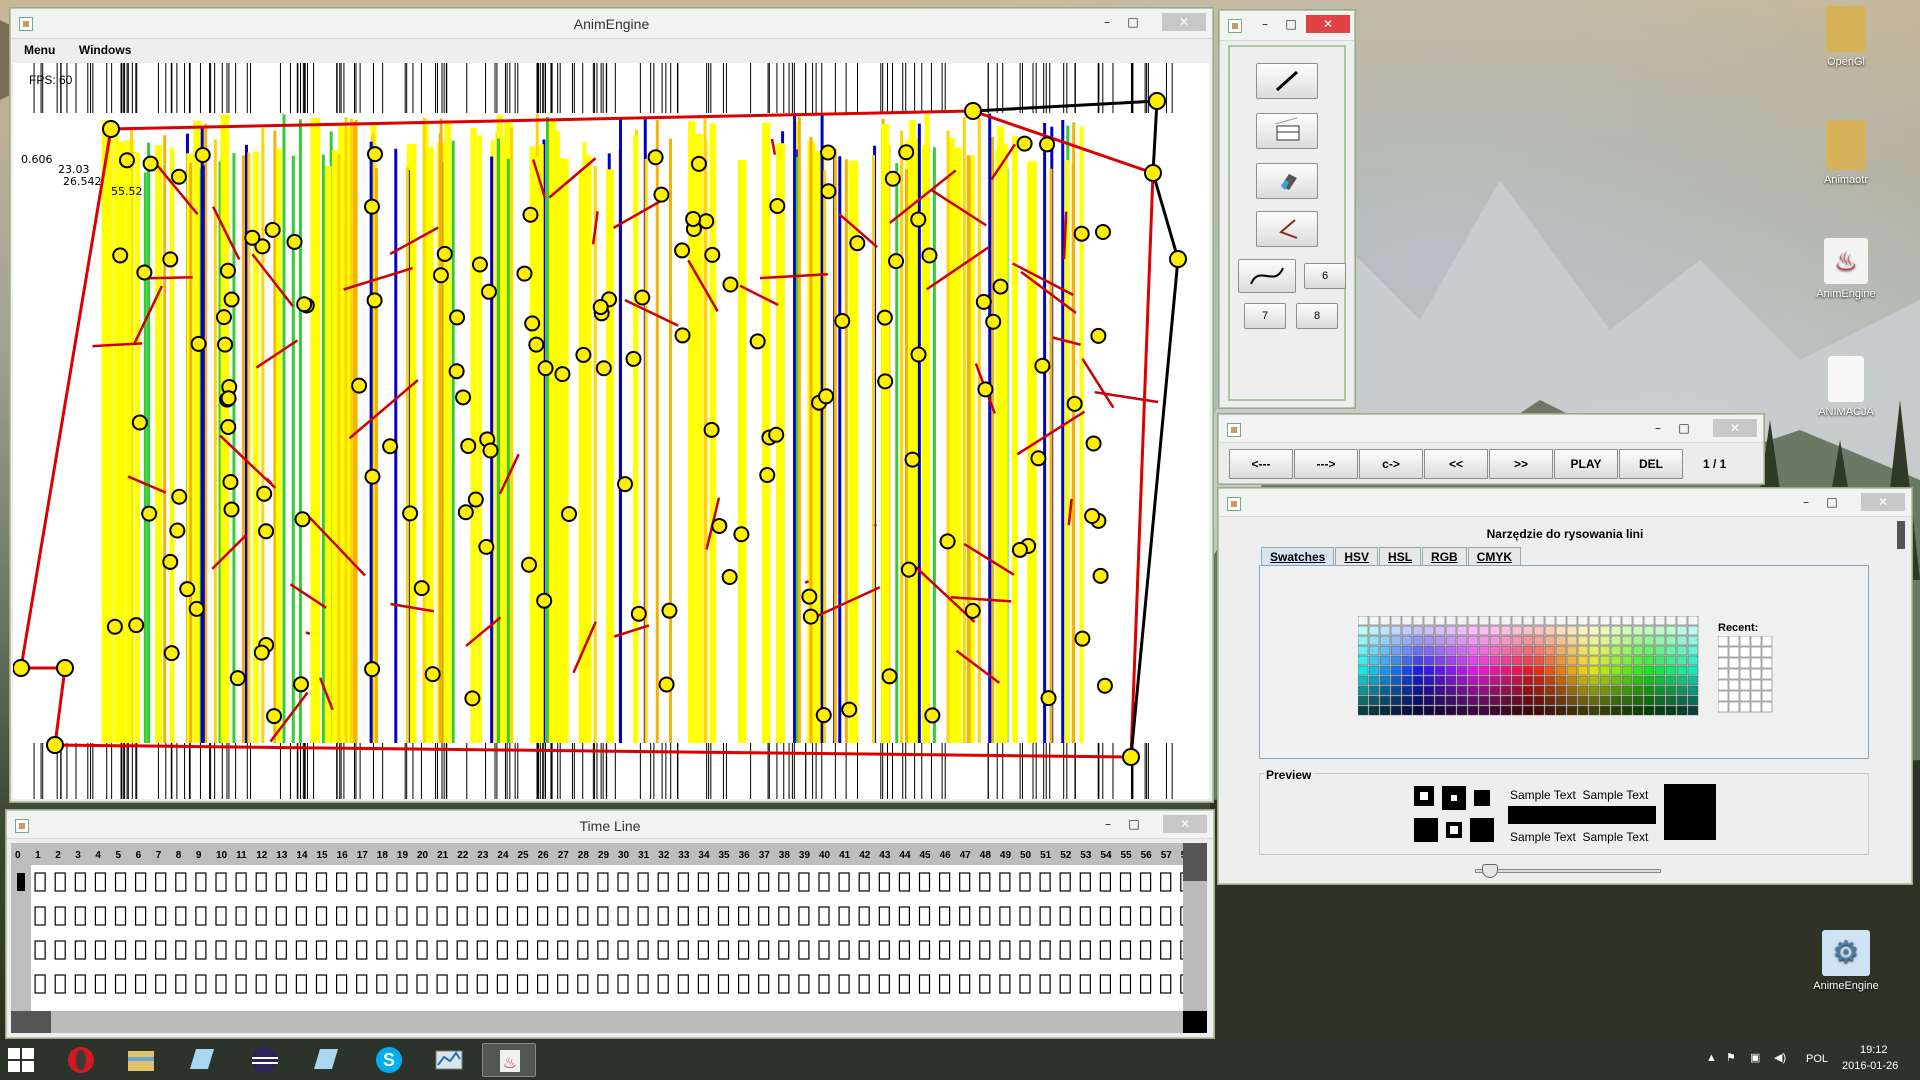 This screenshot has width=1920, height=1080. I want to click on frame-number: 17, so click(363, 855).